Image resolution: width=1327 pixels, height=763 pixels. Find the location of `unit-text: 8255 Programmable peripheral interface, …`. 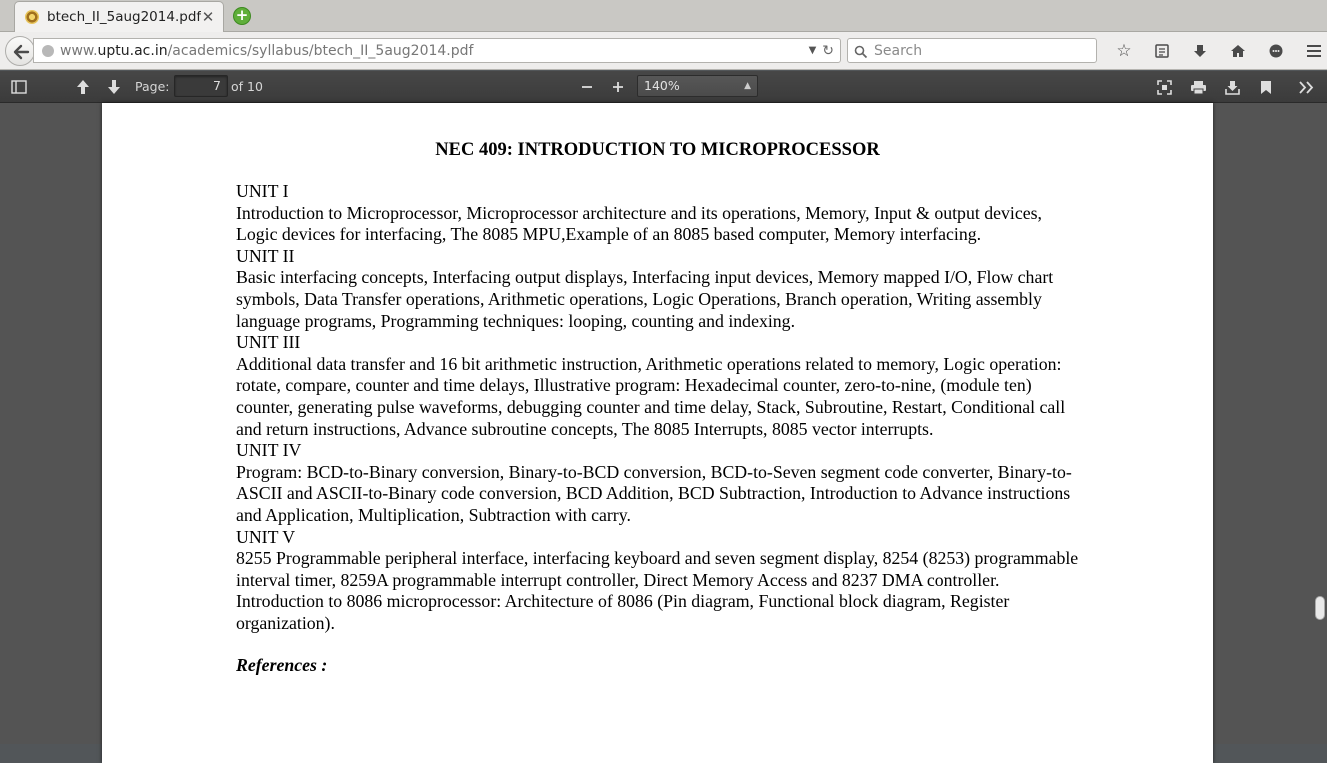

unit-text: 8255 Programmable peripheral interface, … is located at coordinates (657, 569).